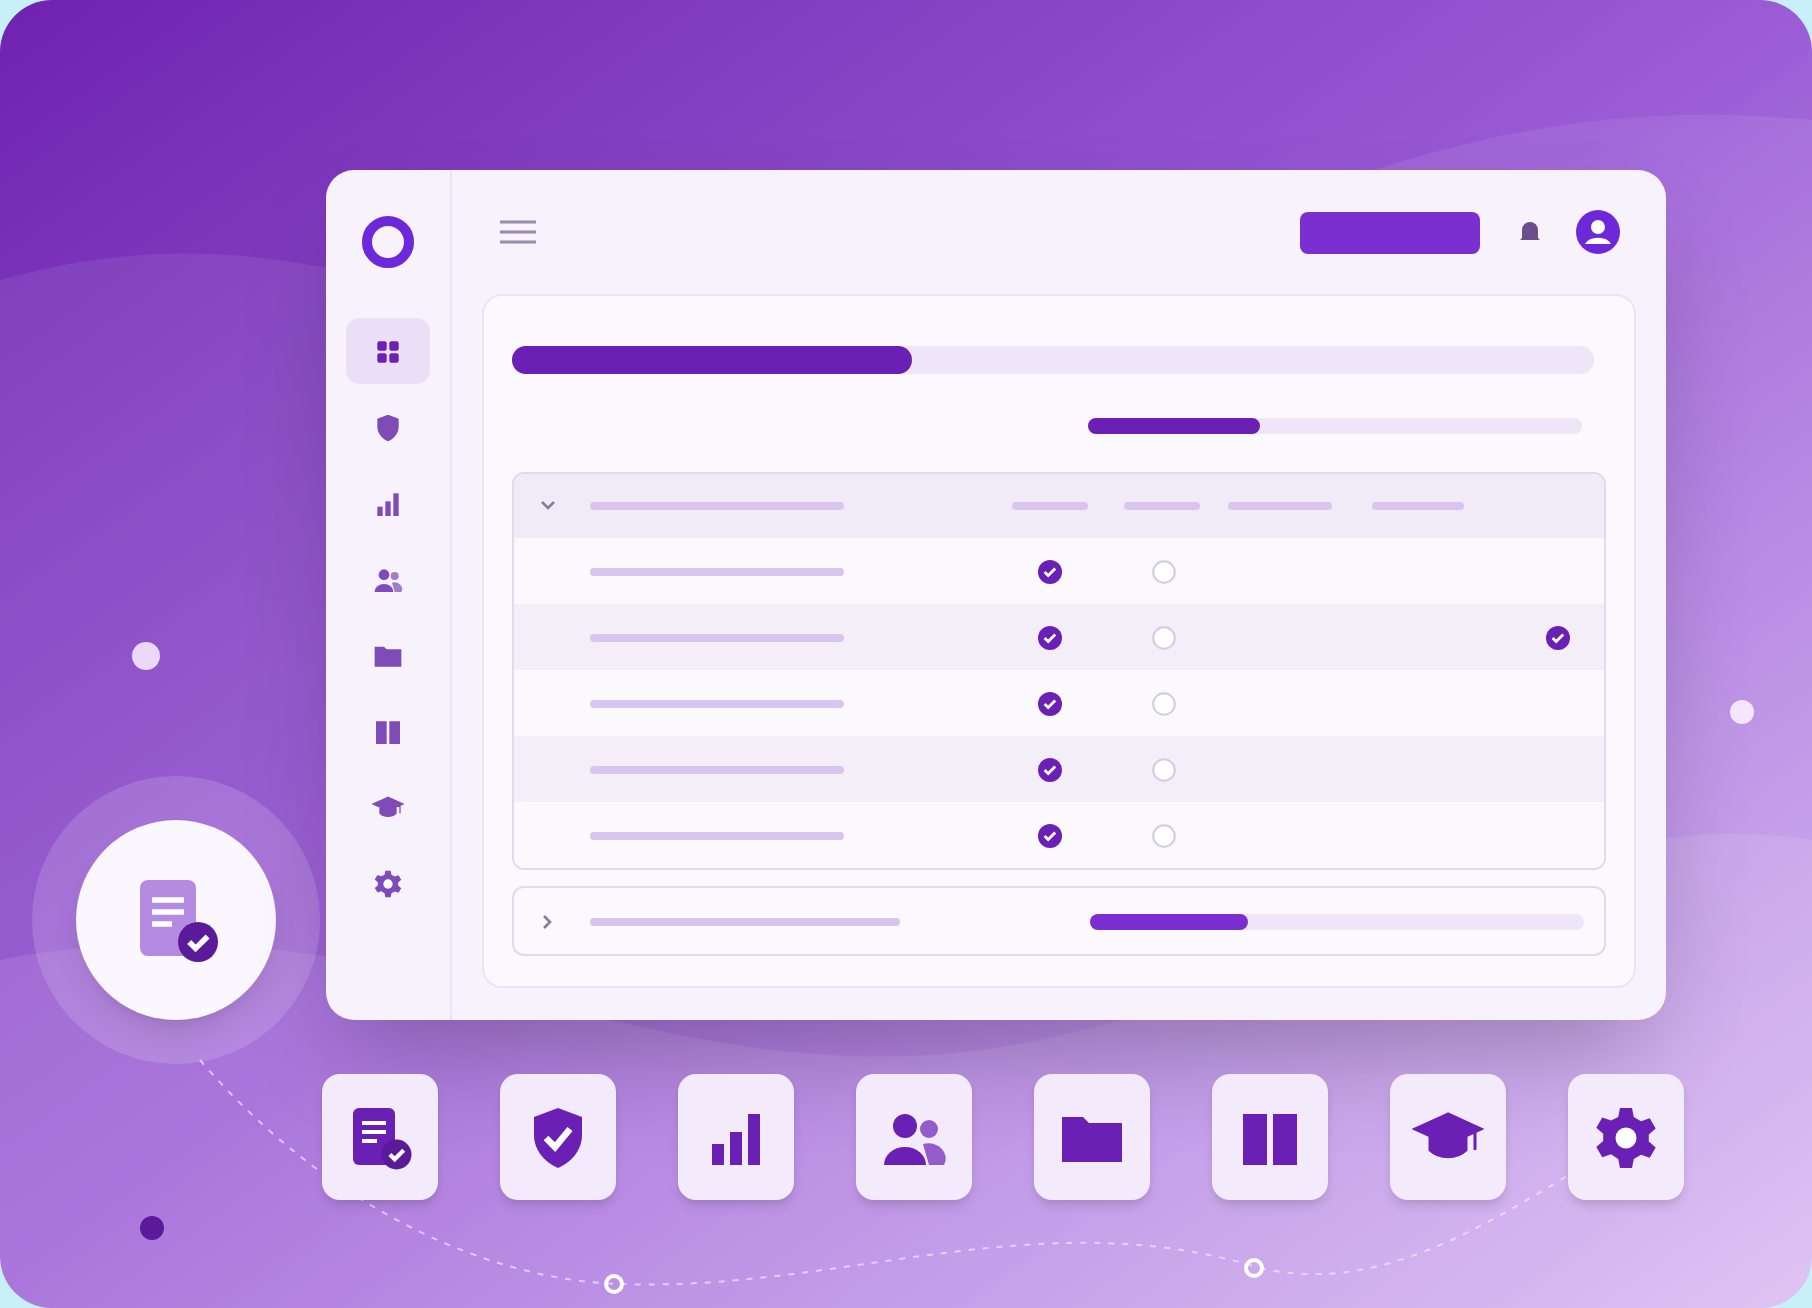 The image size is (1812, 1308). What do you see at coordinates (388, 427) in the screenshot?
I see `shield-icon` at bounding box center [388, 427].